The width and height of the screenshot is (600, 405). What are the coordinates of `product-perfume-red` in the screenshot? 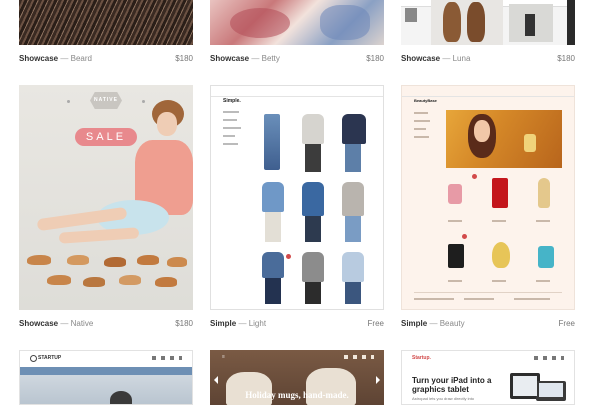 It's located at (500, 193).